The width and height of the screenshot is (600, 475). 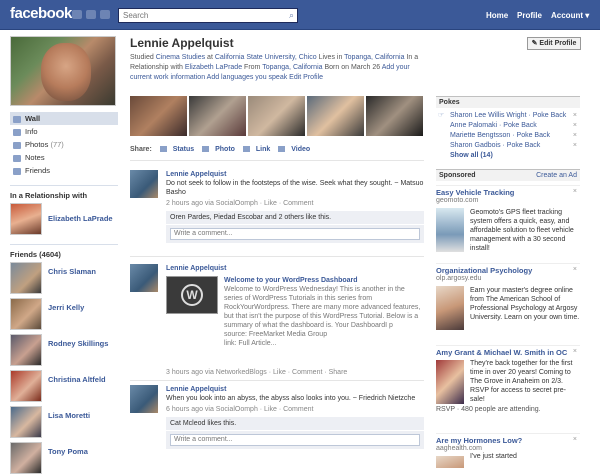 What do you see at coordinates (91, 14) in the screenshot?
I see `messages-icon` at bounding box center [91, 14].